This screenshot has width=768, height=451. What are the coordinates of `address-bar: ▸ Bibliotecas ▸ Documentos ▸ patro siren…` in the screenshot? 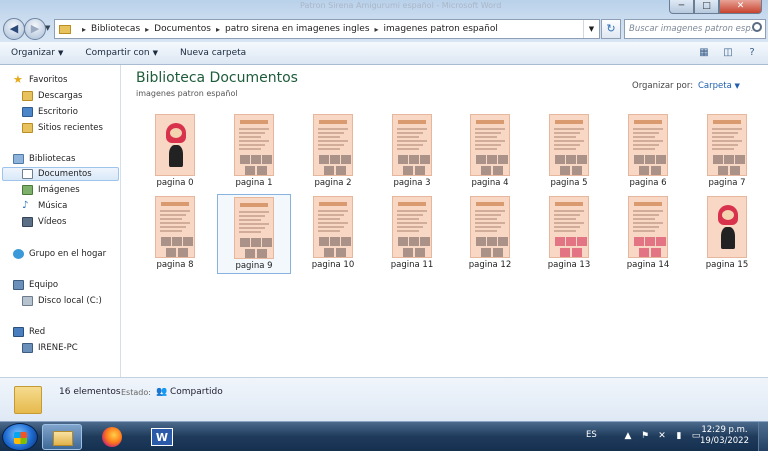 It's located at (327, 29).